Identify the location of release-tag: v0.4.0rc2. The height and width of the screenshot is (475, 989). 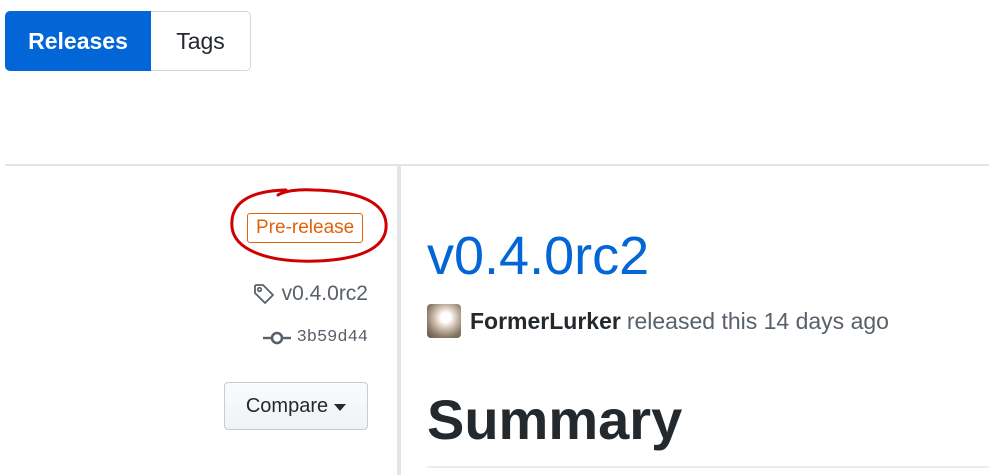
(310, 294).